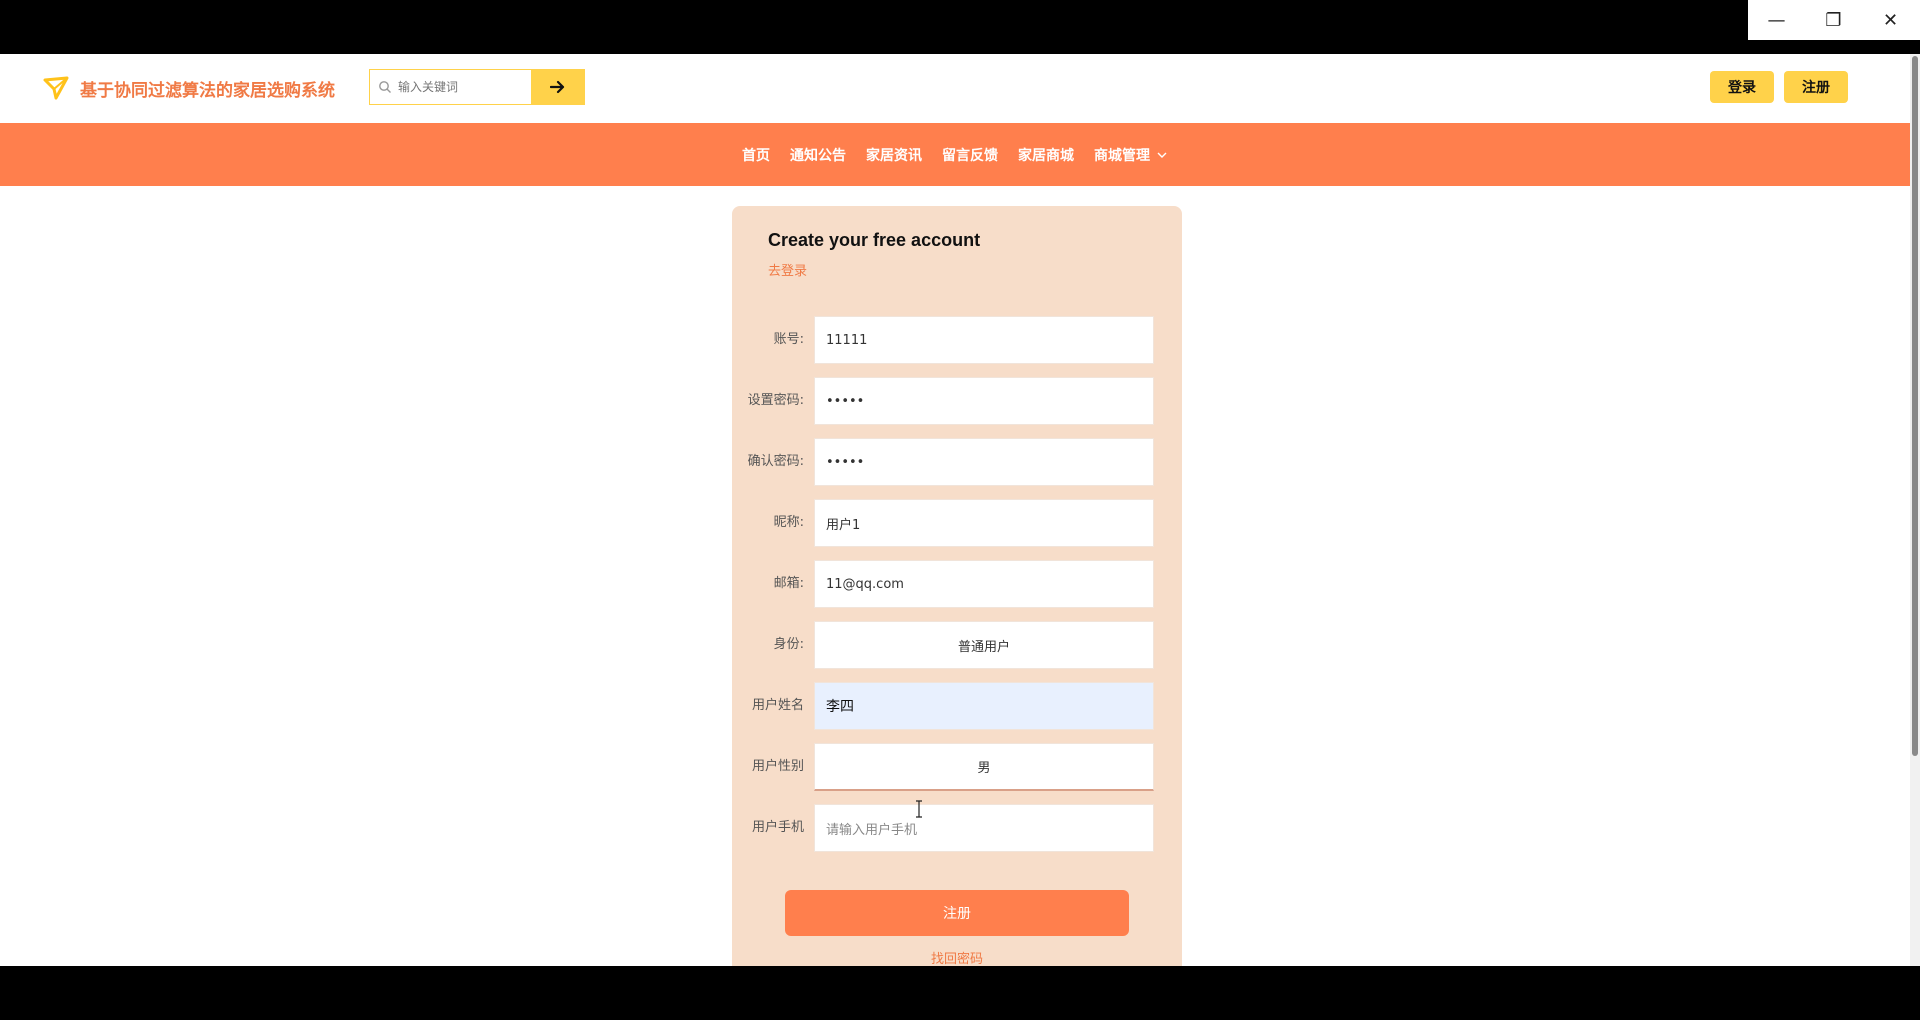 Image resolution: width=1920 pixels, height=1020 pixels. What do you see at coordinates (919, 809) in the screenshot?
I see `text-cursor-icon` at bounding box center [919, 809].